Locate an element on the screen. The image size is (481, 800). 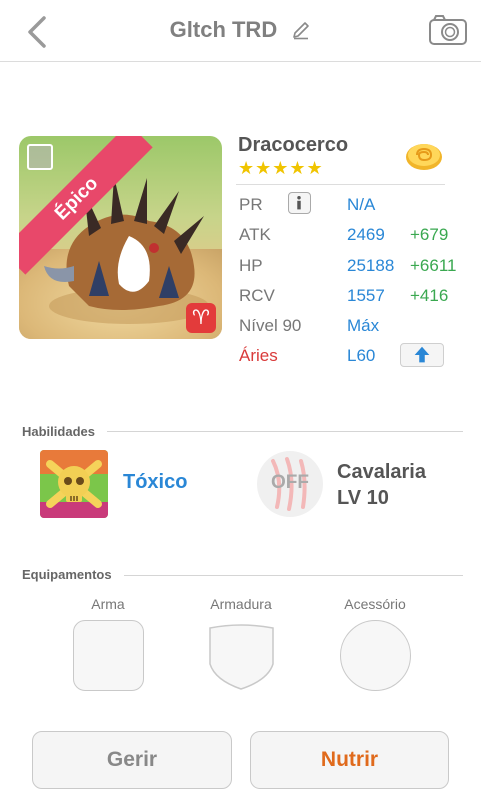
stat-label-hp: HP is located at coordinates (251, 265).